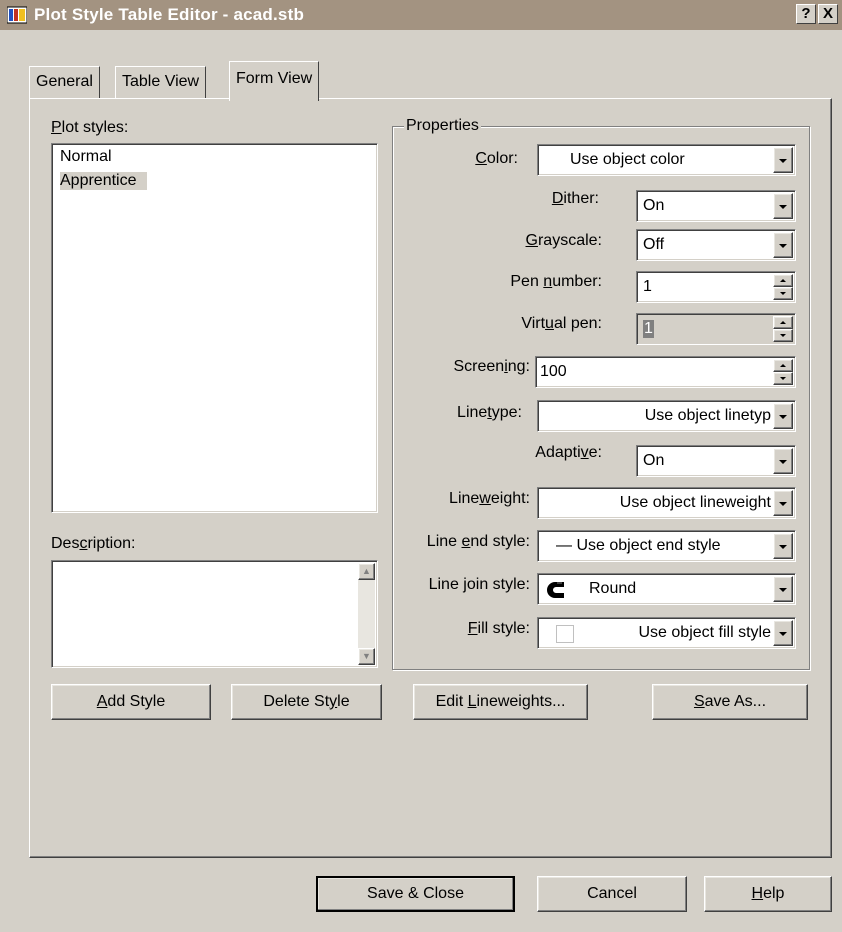 The height and width of the screenshot is (932, 842). I want to click on tab-table-view: Table View, so click(161, 82).